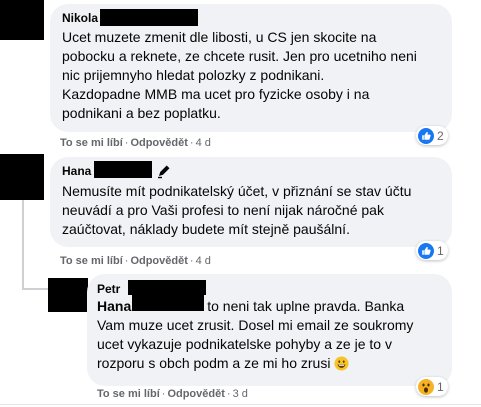 This screenshot has width=481, height=407. I want to click on comment-actions: To se mi líbí · Odpovědět · 3 d, so click(172, 394).